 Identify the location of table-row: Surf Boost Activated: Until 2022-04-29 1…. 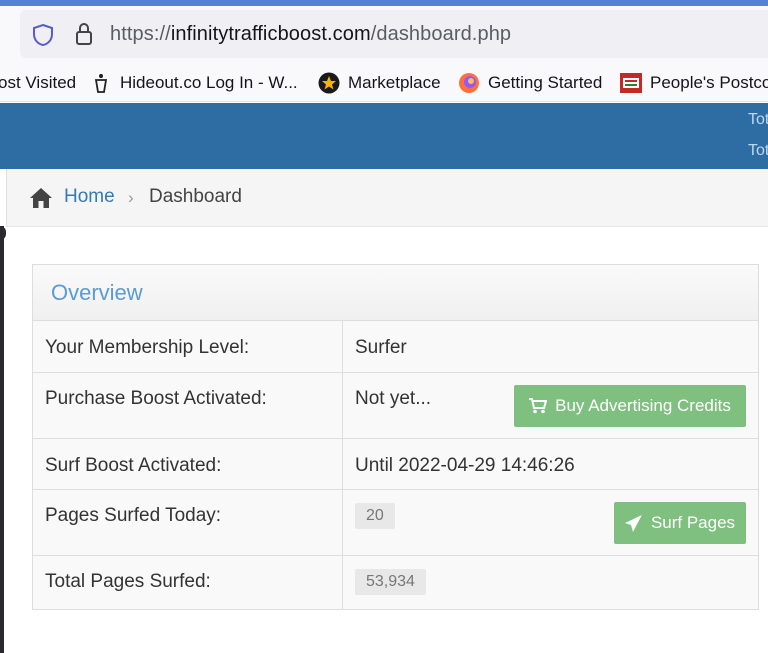
(395, 464).